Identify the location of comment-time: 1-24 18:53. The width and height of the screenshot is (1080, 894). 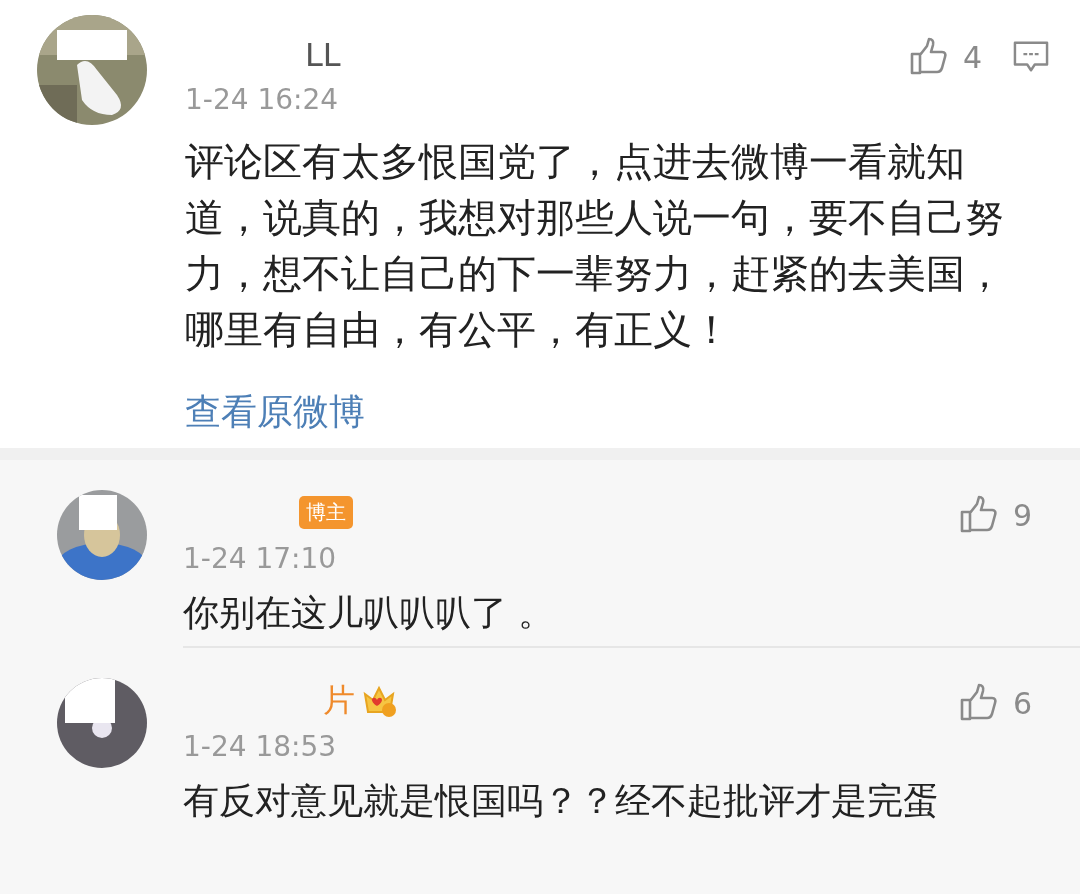
(260, 746).